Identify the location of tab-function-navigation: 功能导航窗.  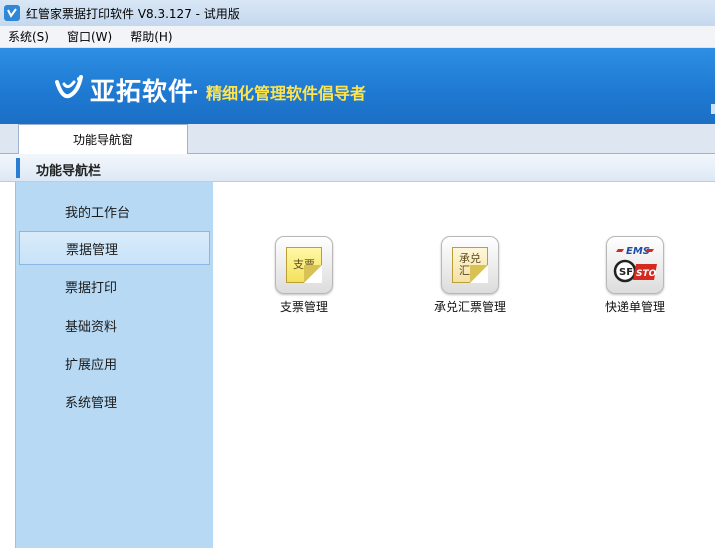
(103, 139).